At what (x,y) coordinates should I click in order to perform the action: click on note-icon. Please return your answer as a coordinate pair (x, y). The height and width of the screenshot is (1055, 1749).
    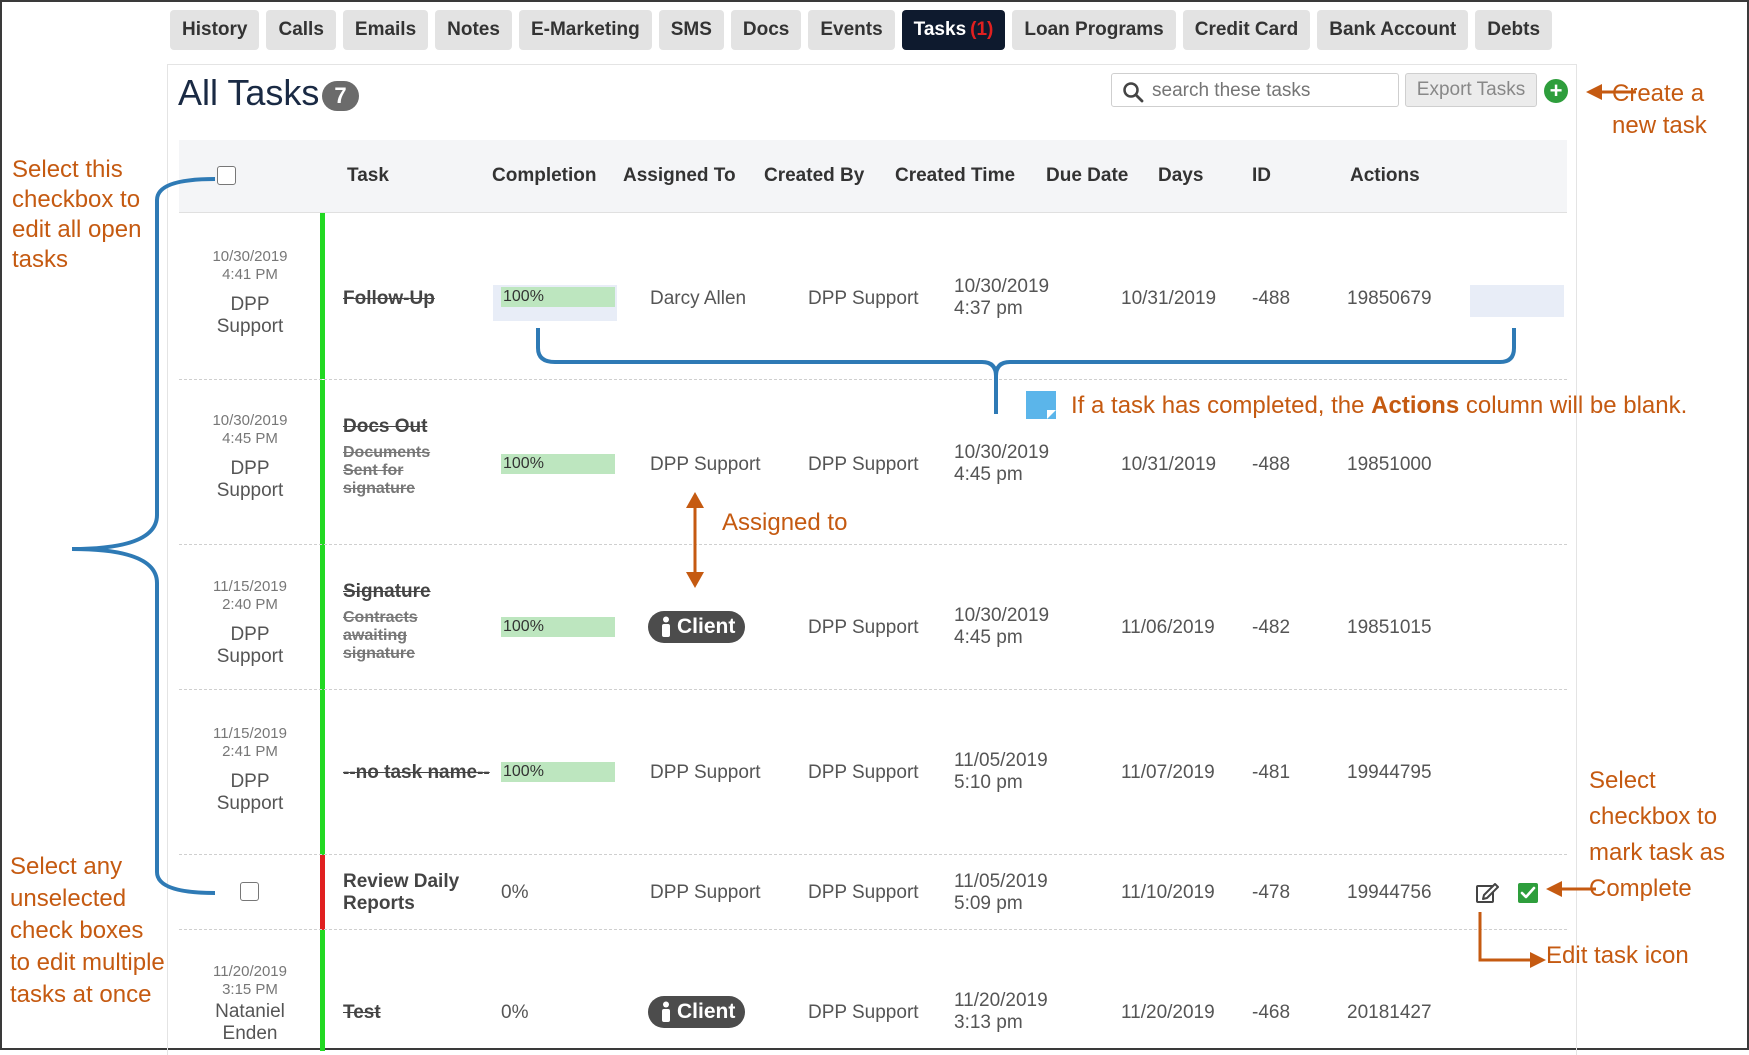
    Looking at the image, I should click on (1041, 405).